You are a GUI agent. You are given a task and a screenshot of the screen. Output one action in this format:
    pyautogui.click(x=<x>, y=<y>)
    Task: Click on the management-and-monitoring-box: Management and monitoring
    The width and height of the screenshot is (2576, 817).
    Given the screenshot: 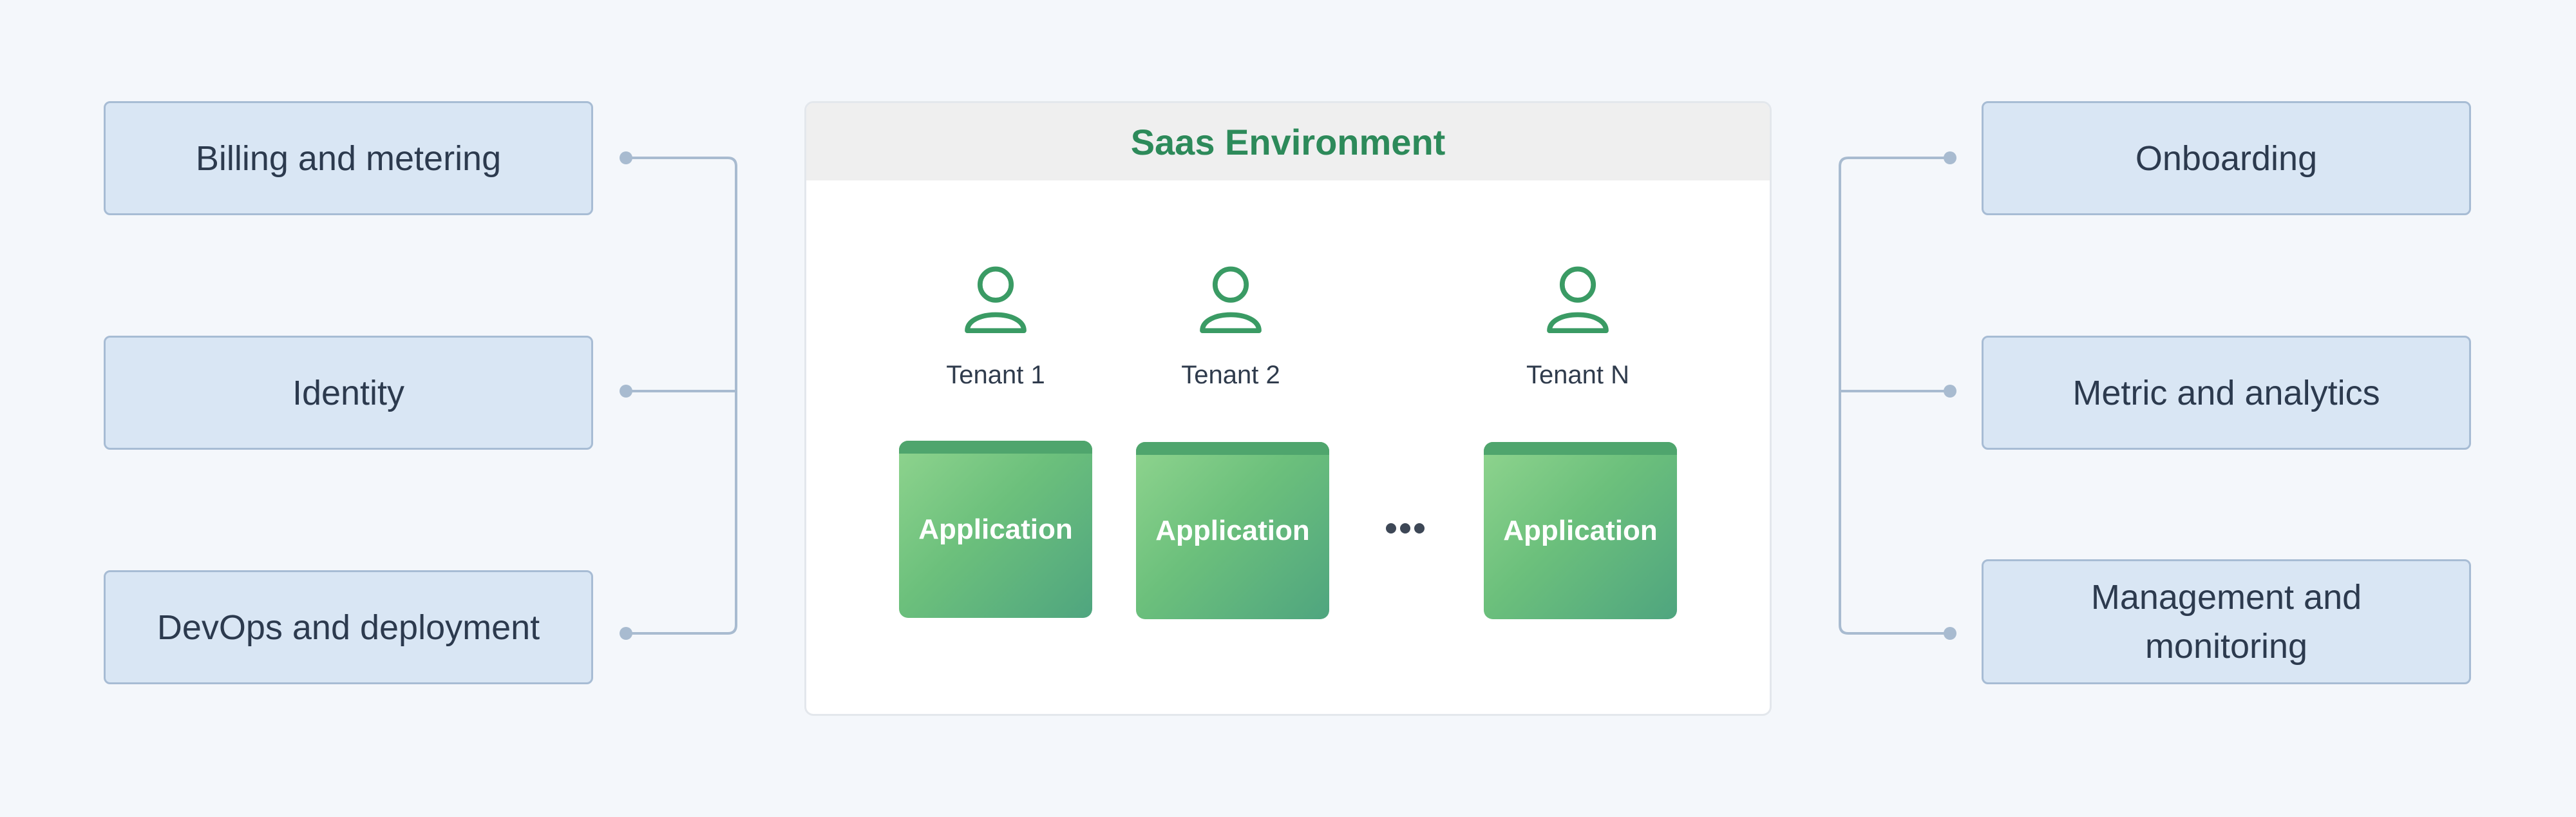 What is the action you would take?
    pyautogui.click(x=2227, y=621)
    